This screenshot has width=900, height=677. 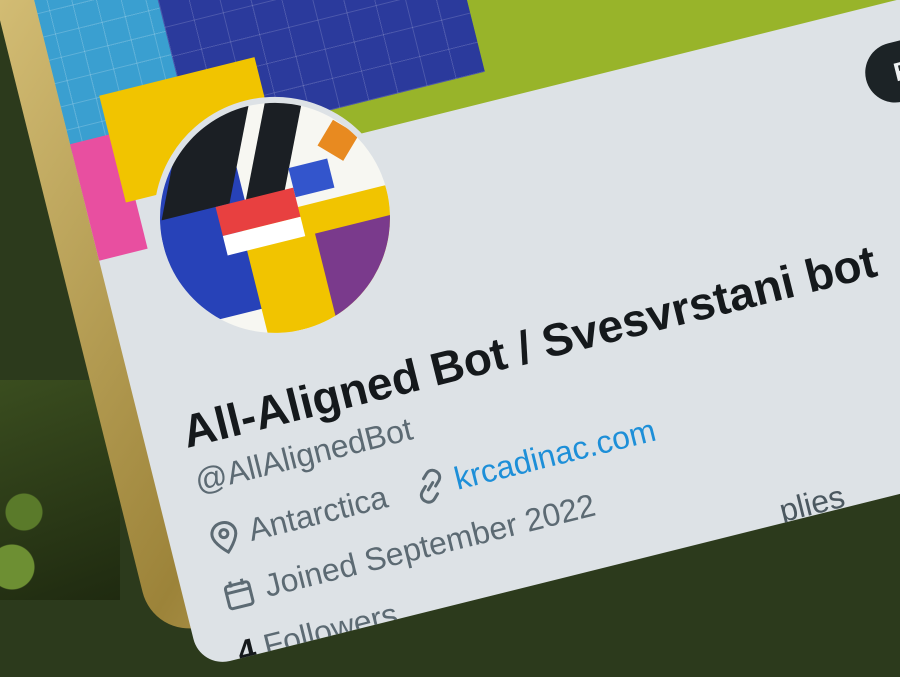 I want to click on follow-button: Follow, so click(x=879, y=62).